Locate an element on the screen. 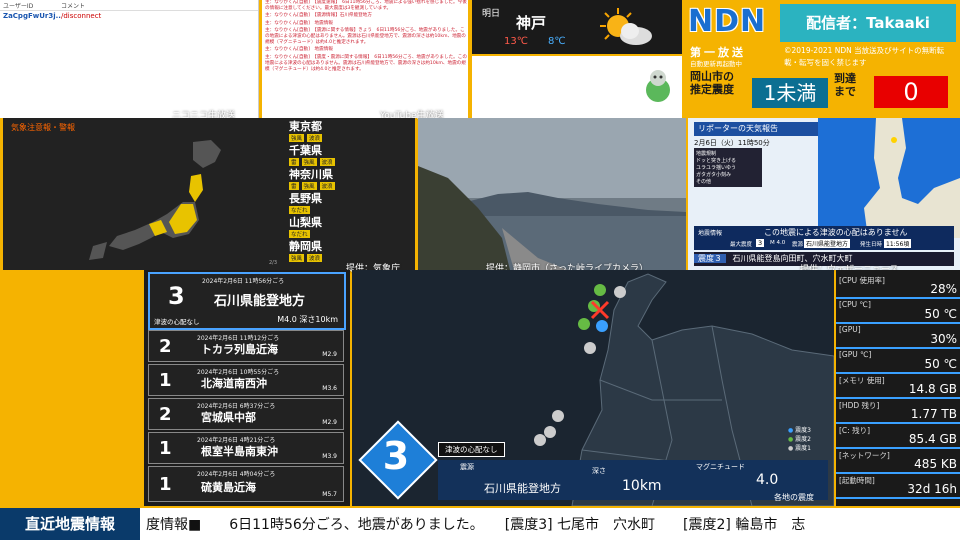 The width and height of the screenshot is (960, 540). stat-label: [C: 残り] is located at coordinates (854, 430).